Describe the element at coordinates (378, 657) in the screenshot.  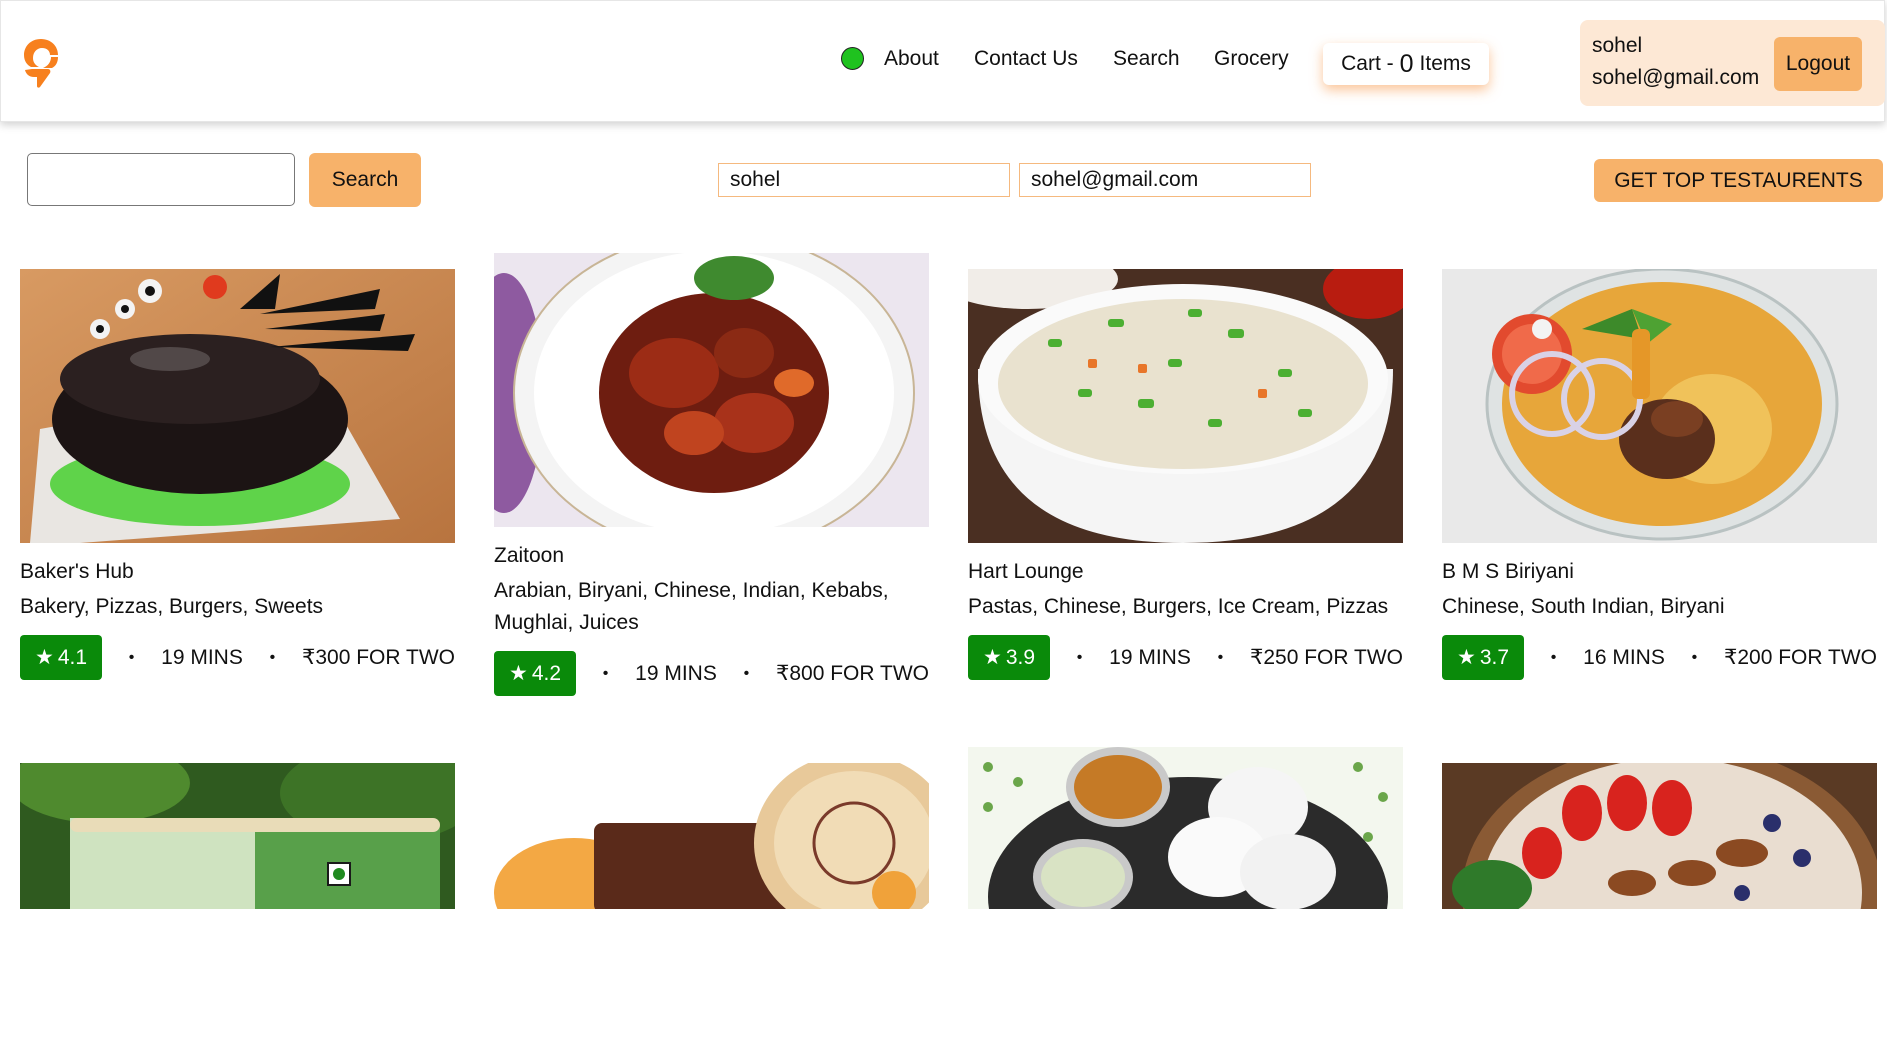
I see `cost-for-two: ₹300 FOR TWO` at that location.